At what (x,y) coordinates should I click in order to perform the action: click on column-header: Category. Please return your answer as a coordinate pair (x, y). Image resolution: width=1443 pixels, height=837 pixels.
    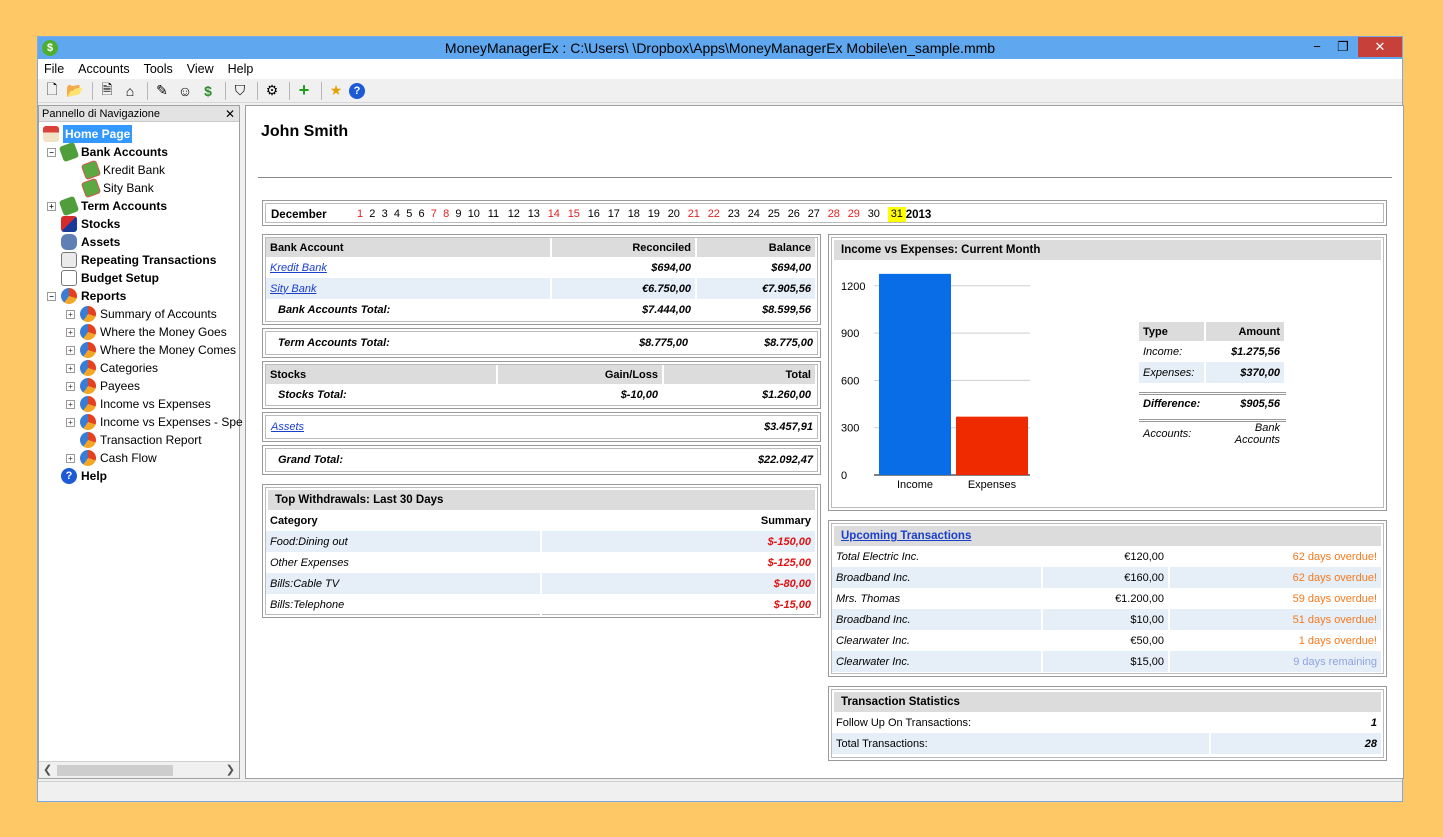
    Looking at the image, I should click on (404, 520).